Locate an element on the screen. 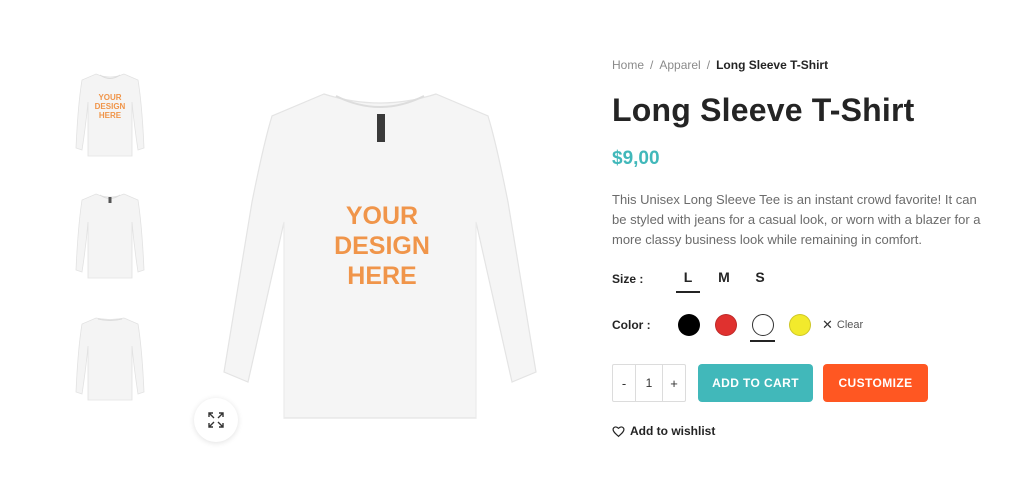 The height and width of the screenshot is (495, 1024). print-line-2: DESIGN is located at coordinates (382, 246).